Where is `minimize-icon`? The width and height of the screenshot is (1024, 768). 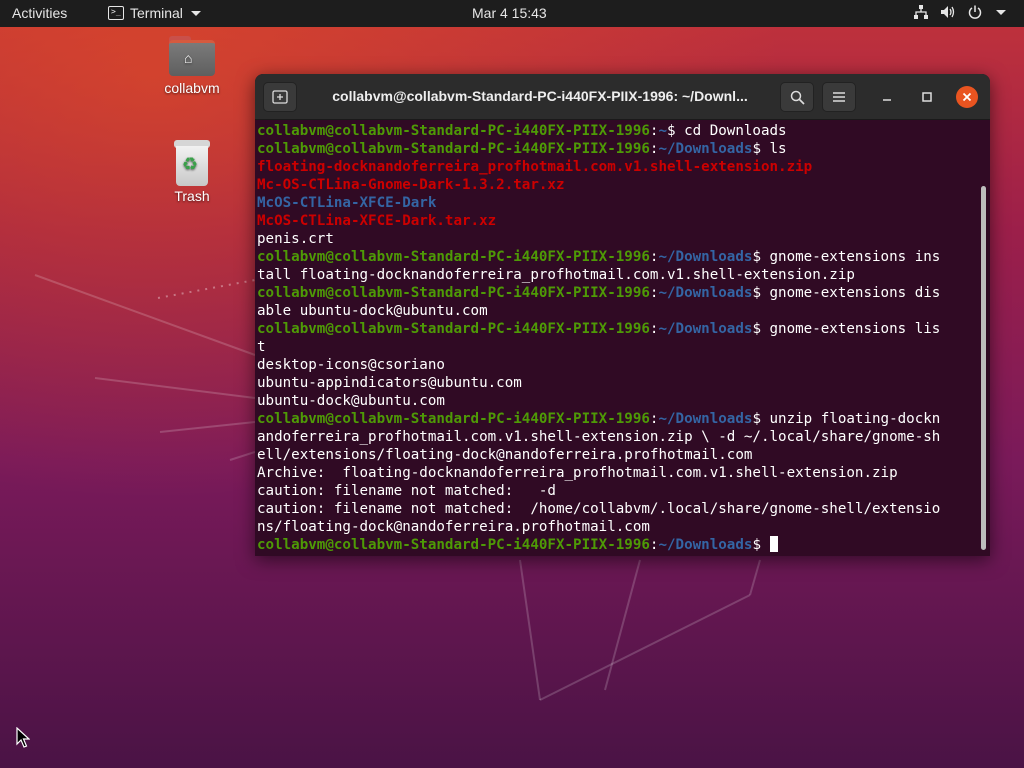
minimize-icon is located at coordinates (887, 100).